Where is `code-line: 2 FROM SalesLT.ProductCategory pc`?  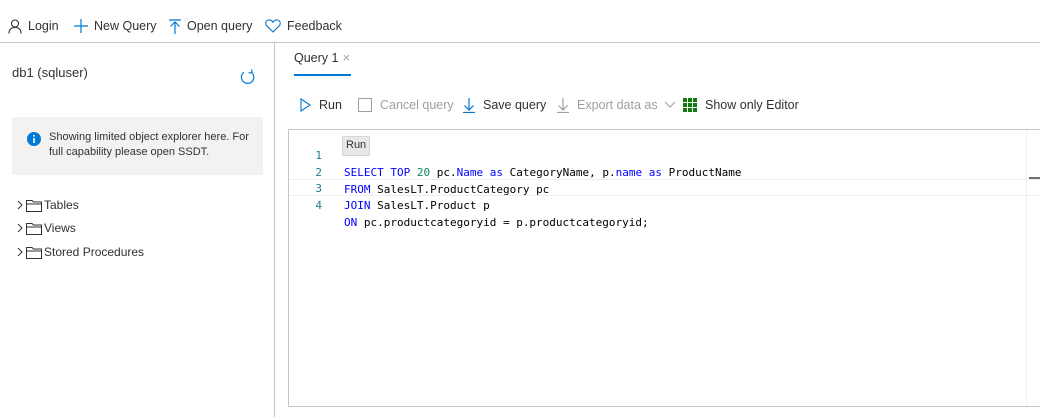 code-line: 2 FROM SalesLT.ProductCategory pc is located at coordinates (664, 171).